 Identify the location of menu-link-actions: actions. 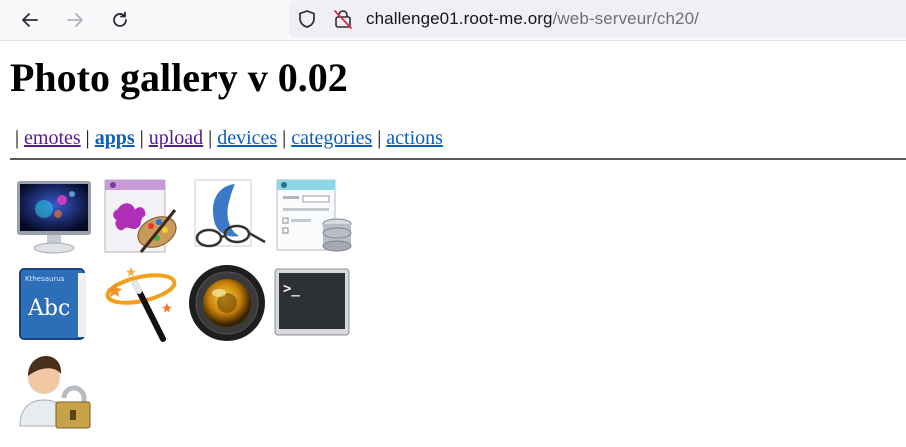
(414, 138).